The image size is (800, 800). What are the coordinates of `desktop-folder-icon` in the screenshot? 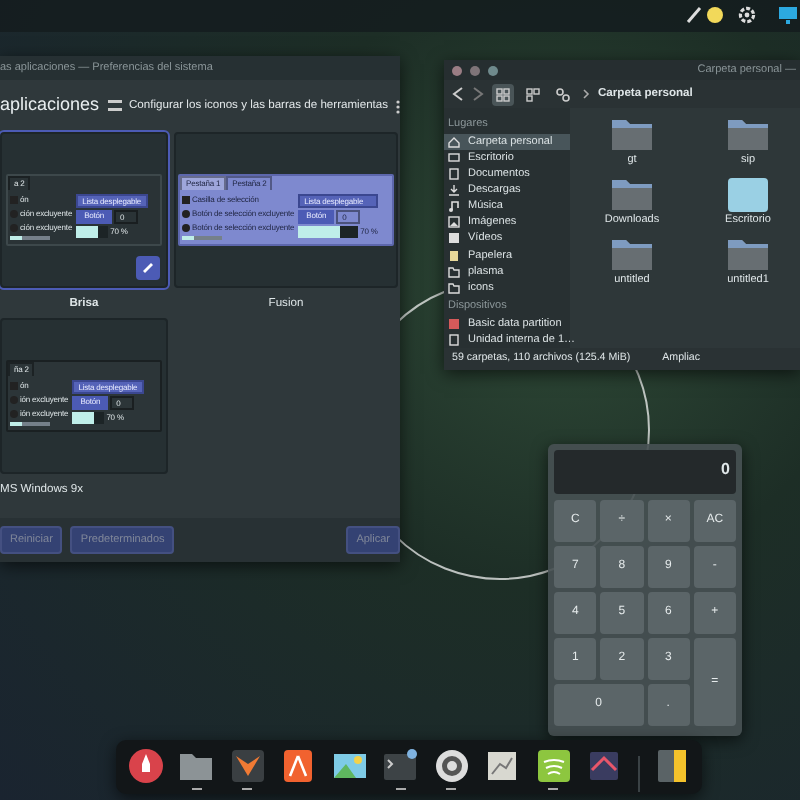 It's located at (748, 194).